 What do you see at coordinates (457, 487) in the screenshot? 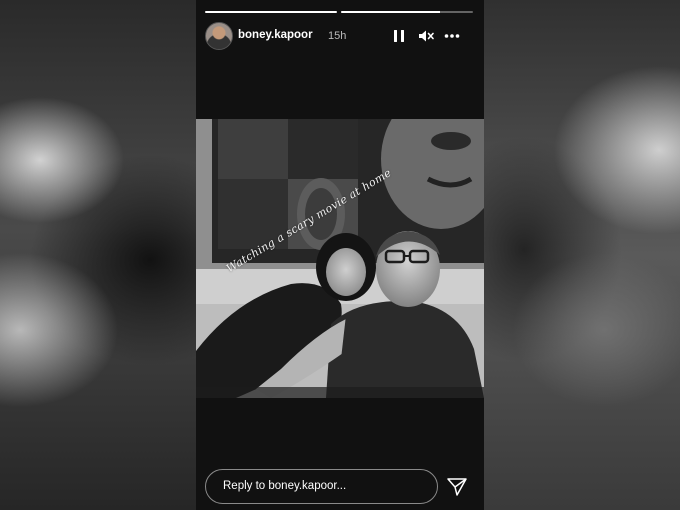
I see `send-icon` at bounding box center [457, 487].